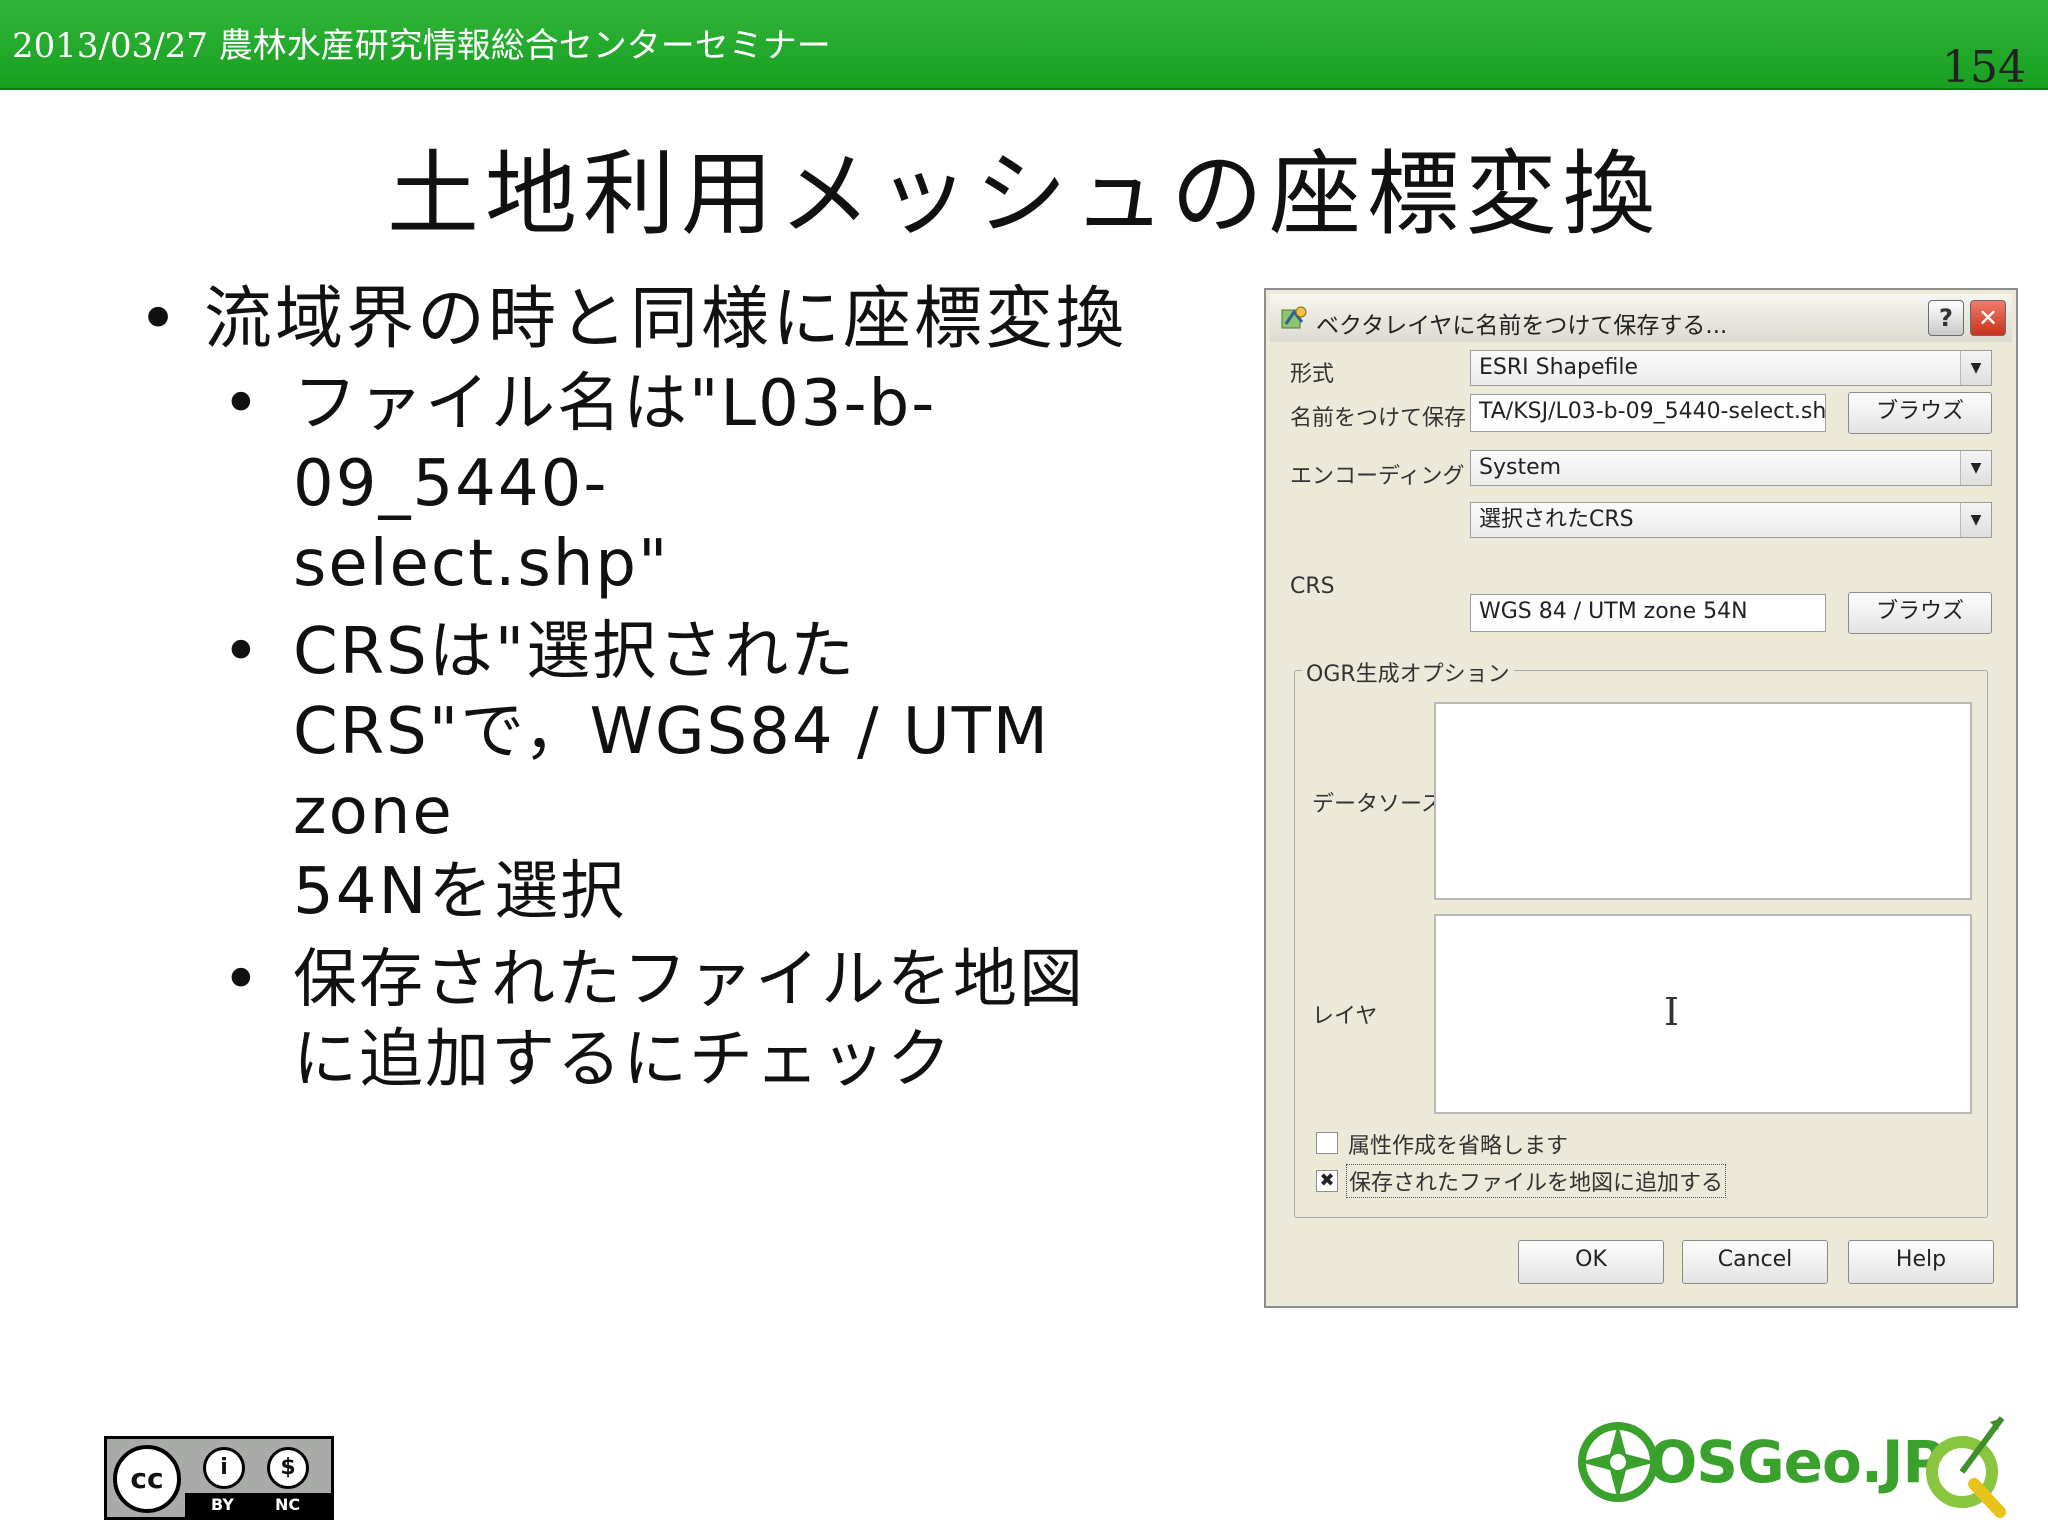 Image resolution: width=2048 pixels, height=1535 pixels. I want to click on ok-button: OK, so click(1591, 1262).